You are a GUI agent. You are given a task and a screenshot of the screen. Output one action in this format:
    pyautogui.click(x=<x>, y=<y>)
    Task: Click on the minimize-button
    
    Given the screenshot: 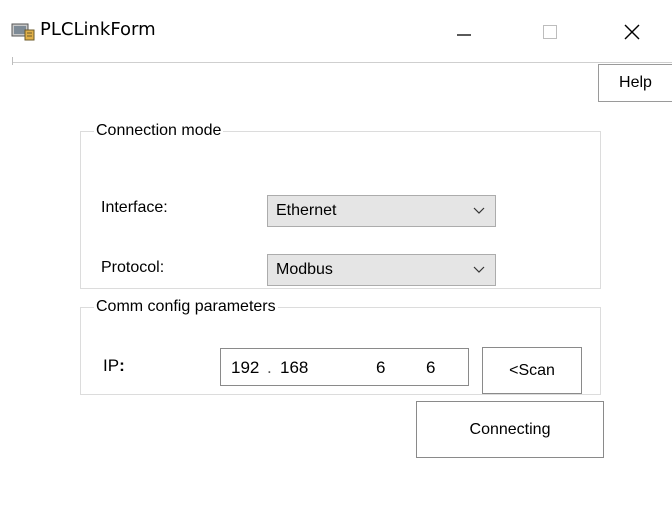 What is the action you would take?
    pyautogui.click(x=464, y=32)
    